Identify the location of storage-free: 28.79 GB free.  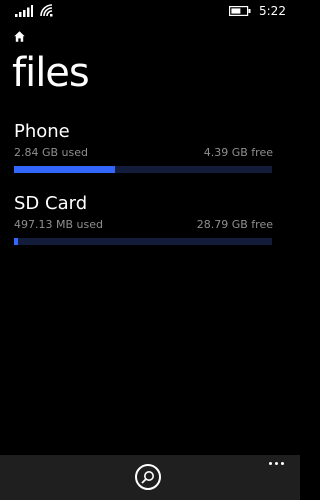
(234, 224).